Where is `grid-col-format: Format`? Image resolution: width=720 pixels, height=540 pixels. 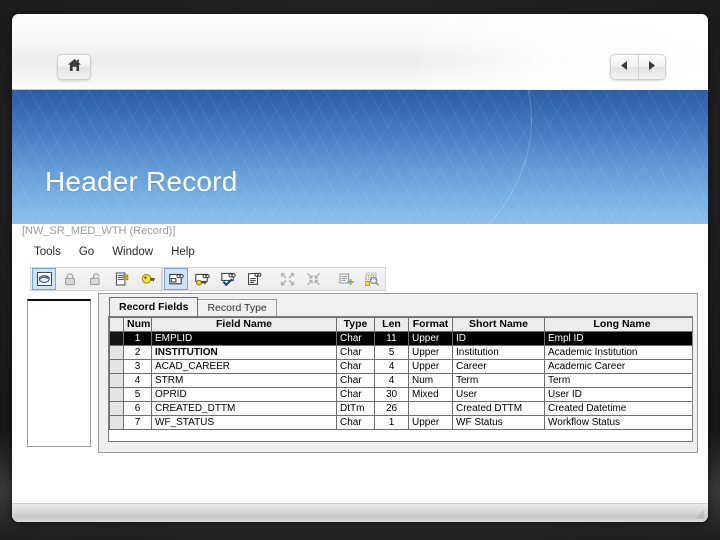
grid-col-format: Format is located at coordinates (430, 324).